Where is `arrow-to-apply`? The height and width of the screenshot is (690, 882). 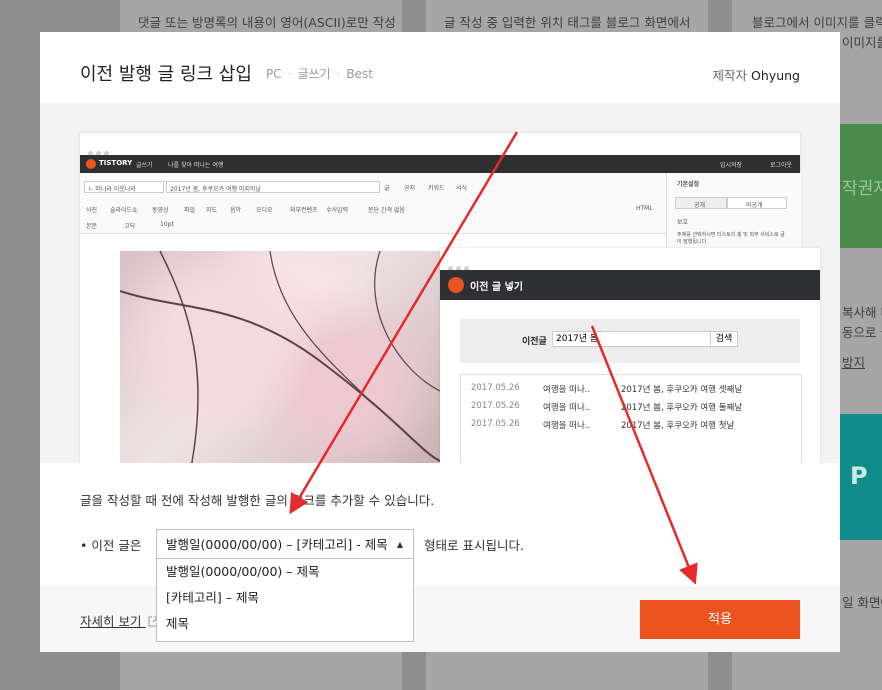 arrow-to-apply is located at coordinates (644, 455).